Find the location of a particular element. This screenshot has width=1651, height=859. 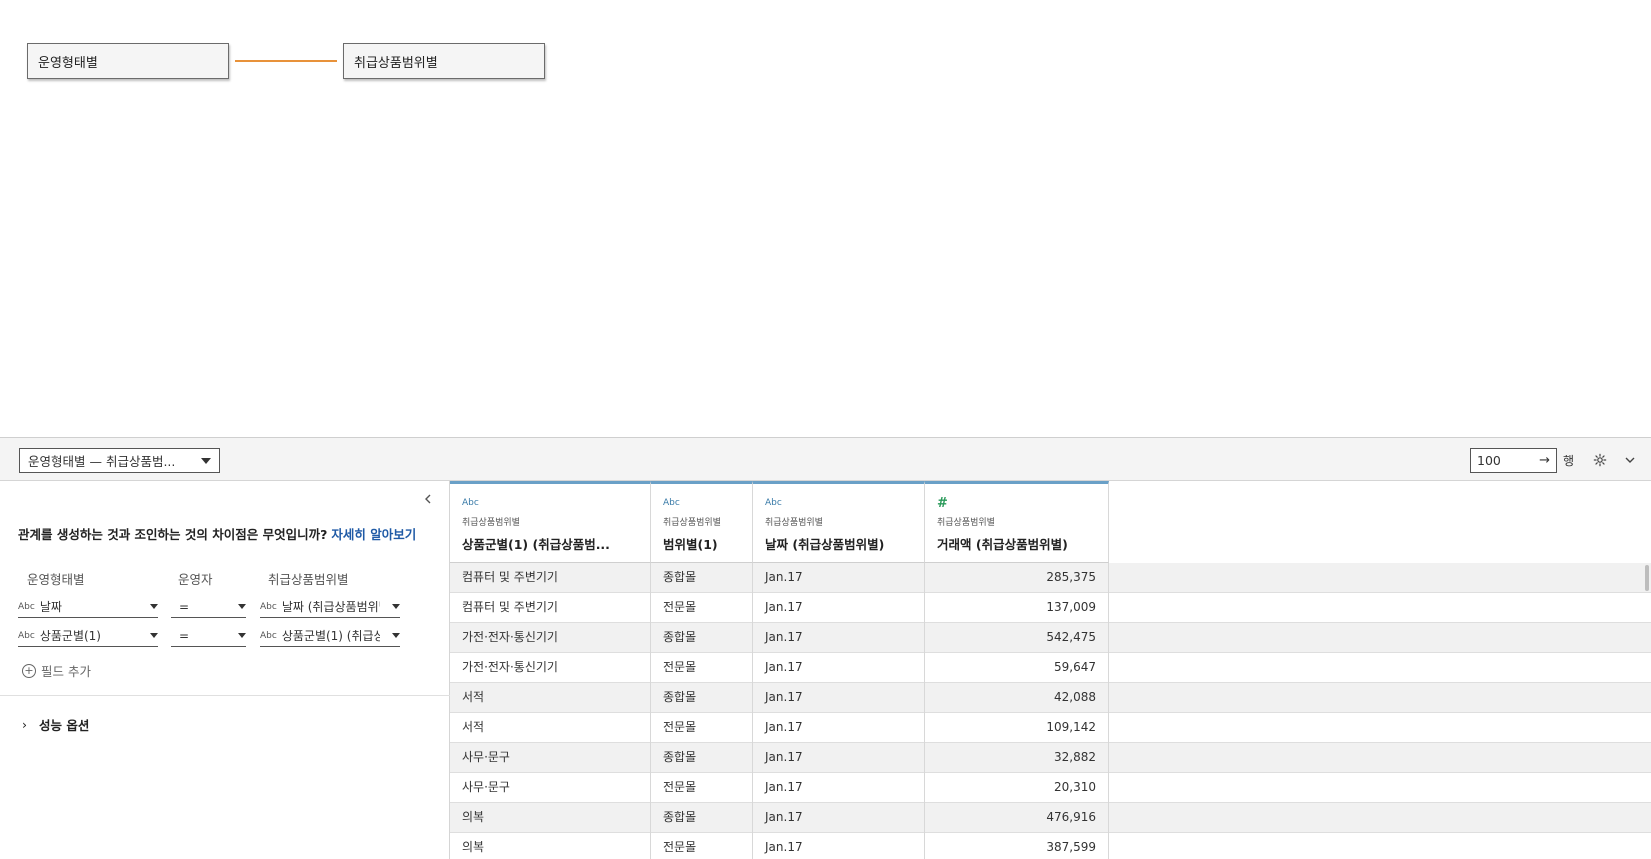

table-cell: 387,599 is located at coordinates (1017, 846).